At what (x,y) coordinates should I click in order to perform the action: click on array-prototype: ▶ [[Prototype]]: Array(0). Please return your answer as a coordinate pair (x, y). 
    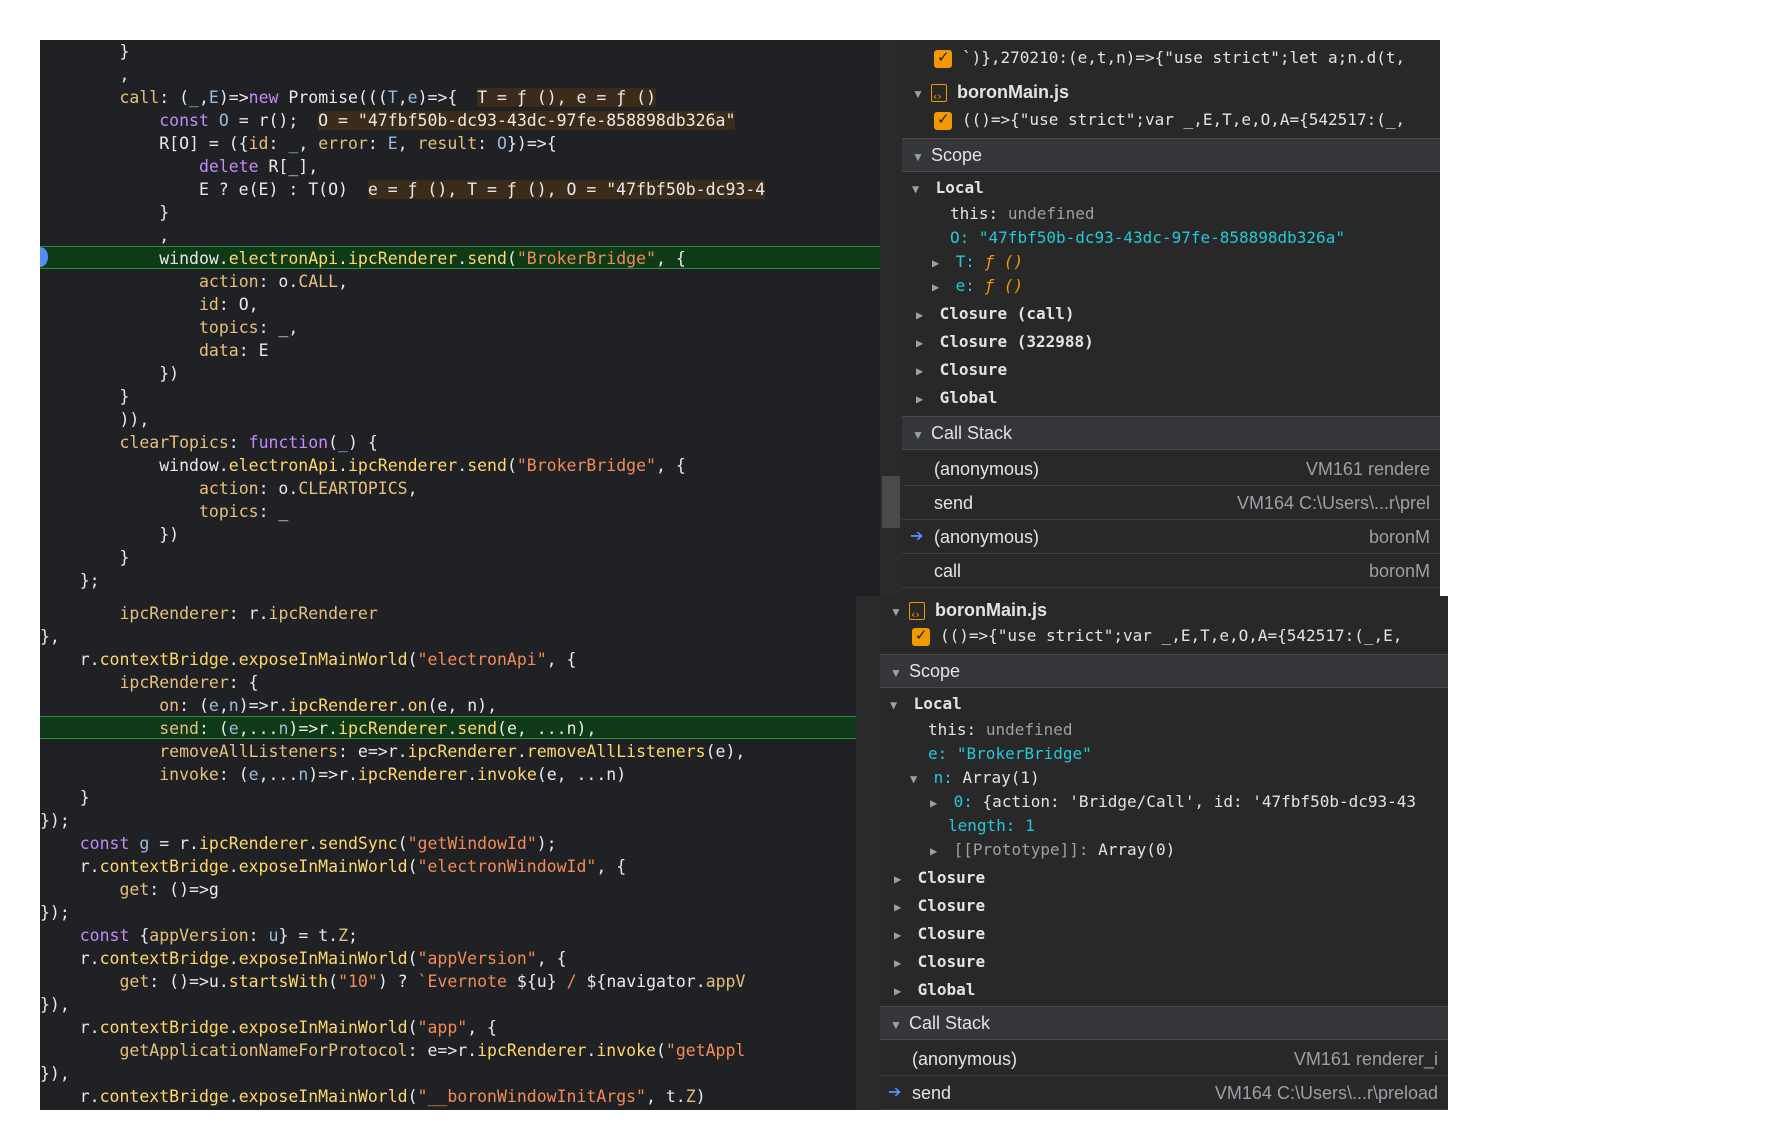
    Looking at the image, I should click on (1164, 850).